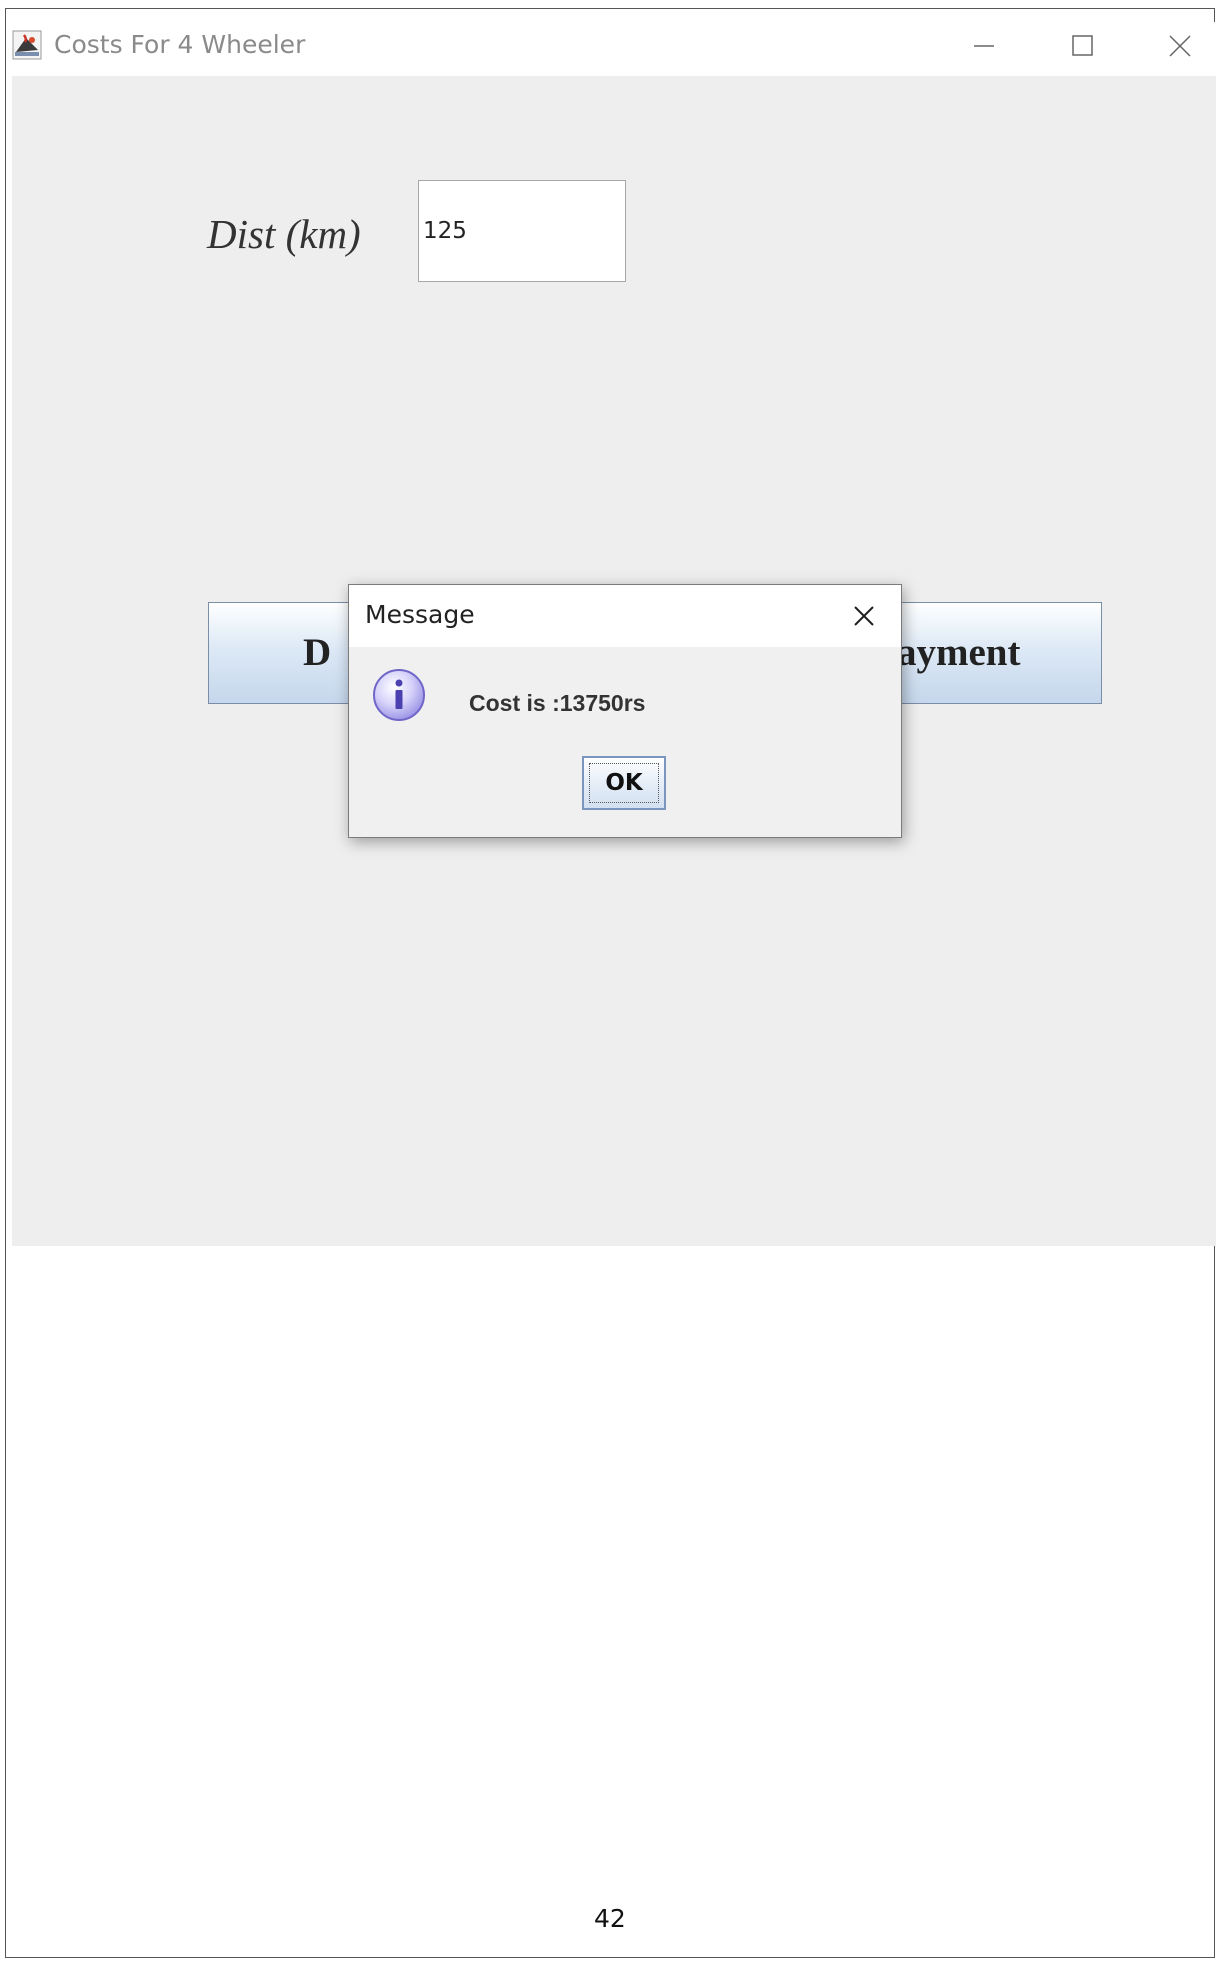  Describe the element at coordinates (864, 616) in the screenshot. I see `dialog-close-icon` at that location.